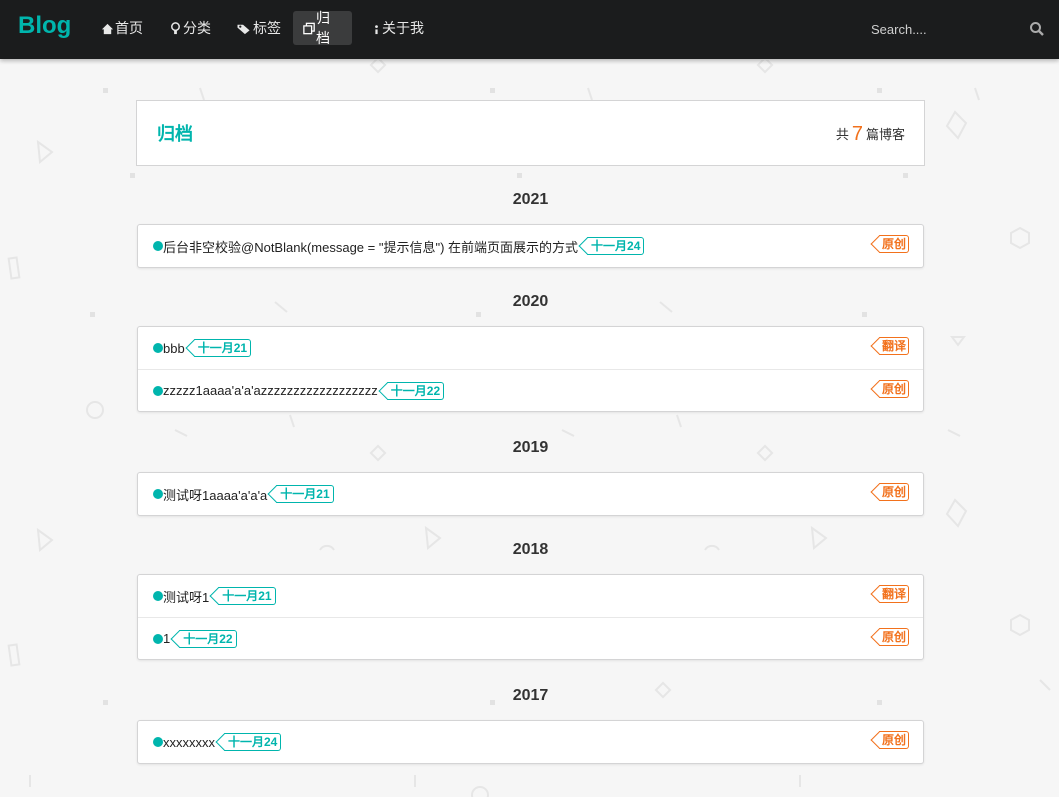 The image size is (1059, 797). What do you see at coordinates (530, 695) in the screenshot?
I see `year-heading: 2017` at bounding box center [530, 695].